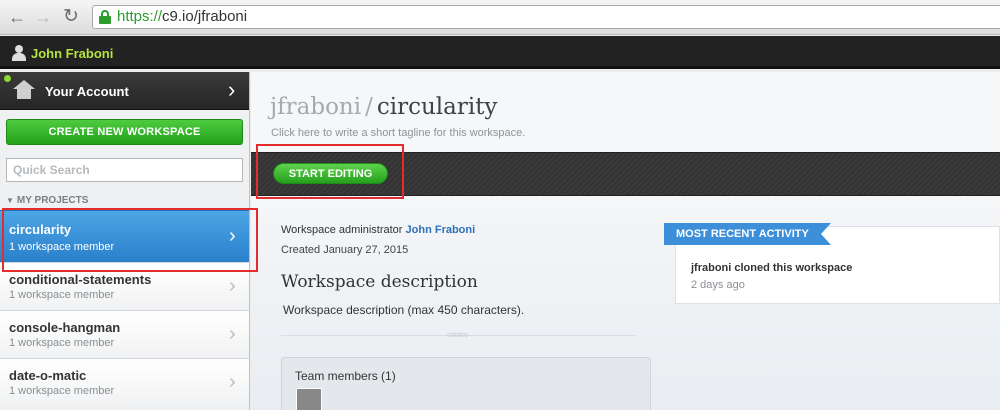  I want to click on user-icon, so click(19, 53).